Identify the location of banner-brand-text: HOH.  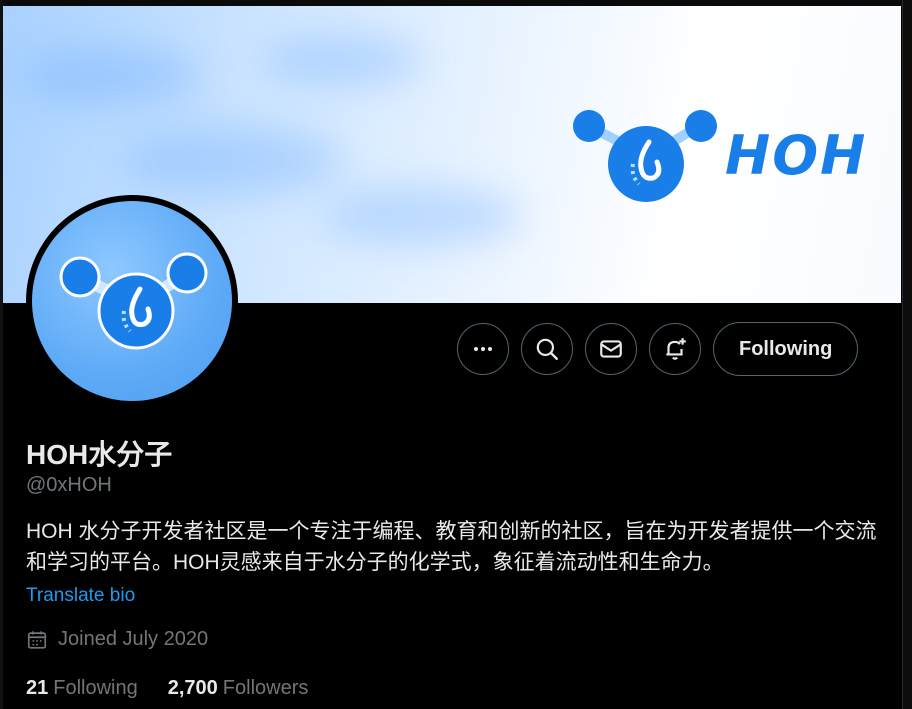
(796, 155).